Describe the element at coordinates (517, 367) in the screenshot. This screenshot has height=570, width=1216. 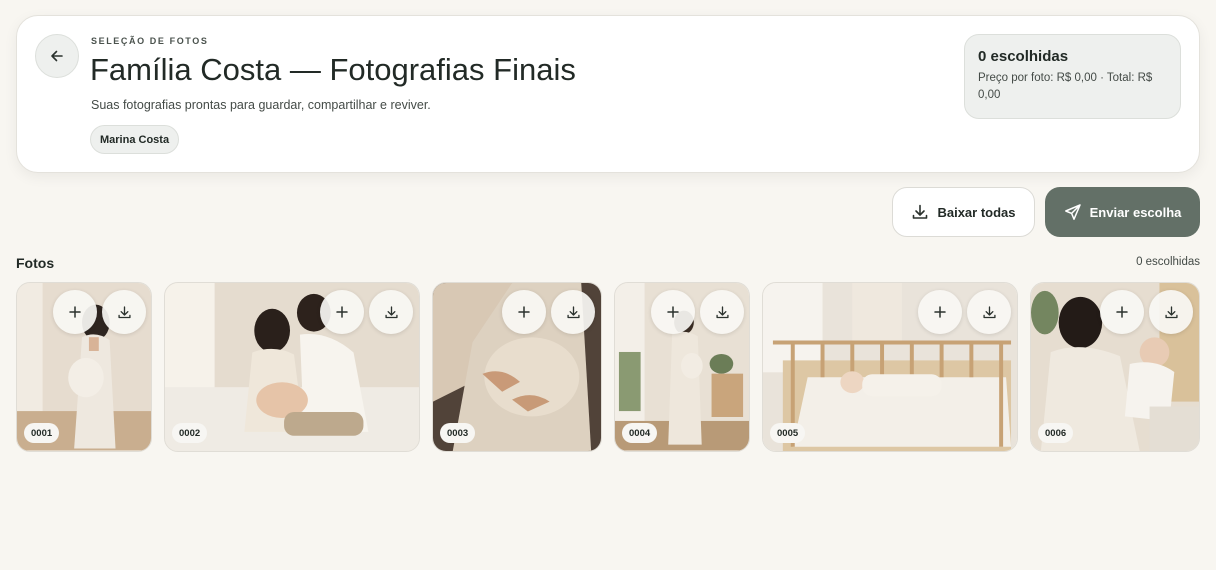
I see `photo-card: 0003` at that location.